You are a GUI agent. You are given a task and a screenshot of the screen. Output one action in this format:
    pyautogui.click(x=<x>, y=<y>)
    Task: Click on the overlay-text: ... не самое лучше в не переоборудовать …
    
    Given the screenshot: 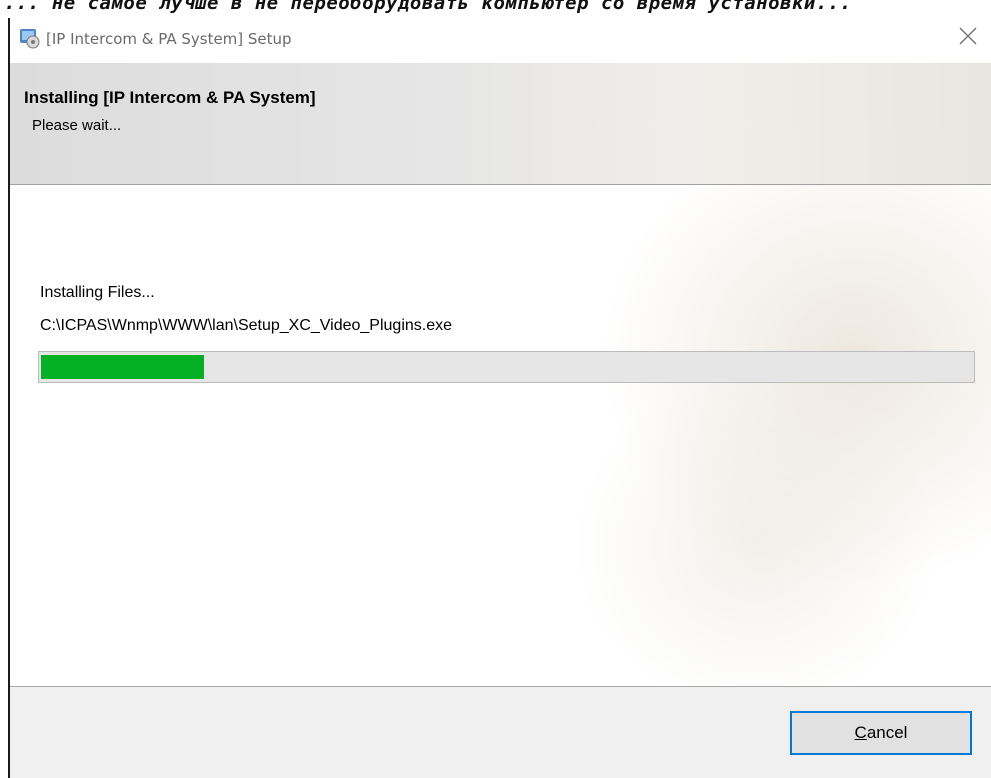 What is the action you would take?
    pyautogui.click(x=428, y=7)
    